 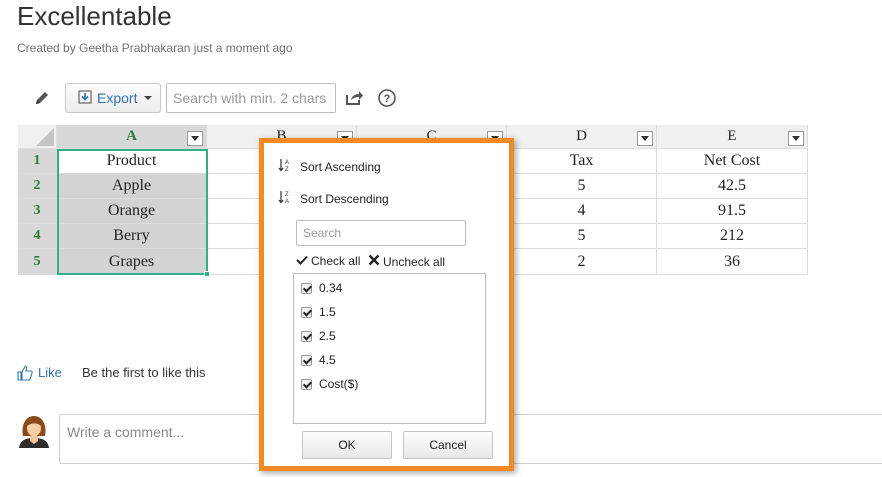 I want to click on ok-button: OK, so click(x=347, y=445).